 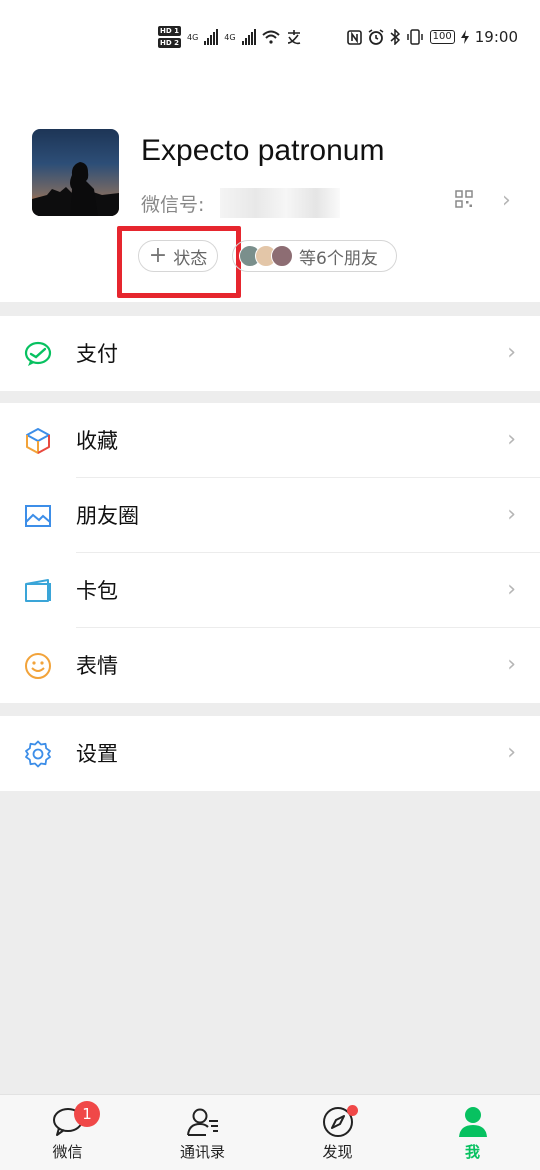 What do you see at coordinates (464, 37) in the screenshot?
I see `charging-icon` at bounding box center [464, 37].